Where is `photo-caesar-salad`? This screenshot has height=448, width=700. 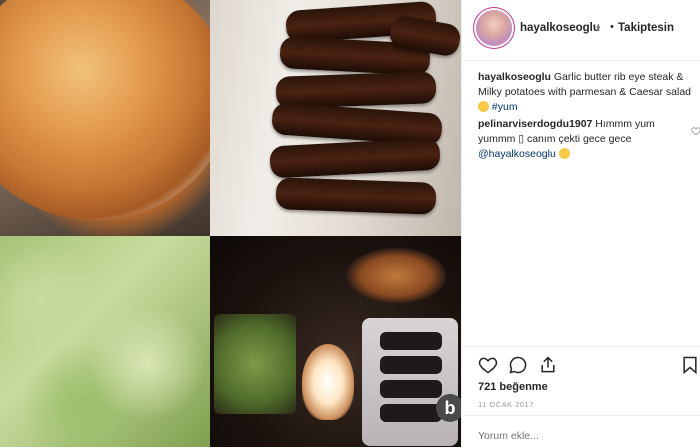
photo-caesar-salad is located at coordinates (105, 341).